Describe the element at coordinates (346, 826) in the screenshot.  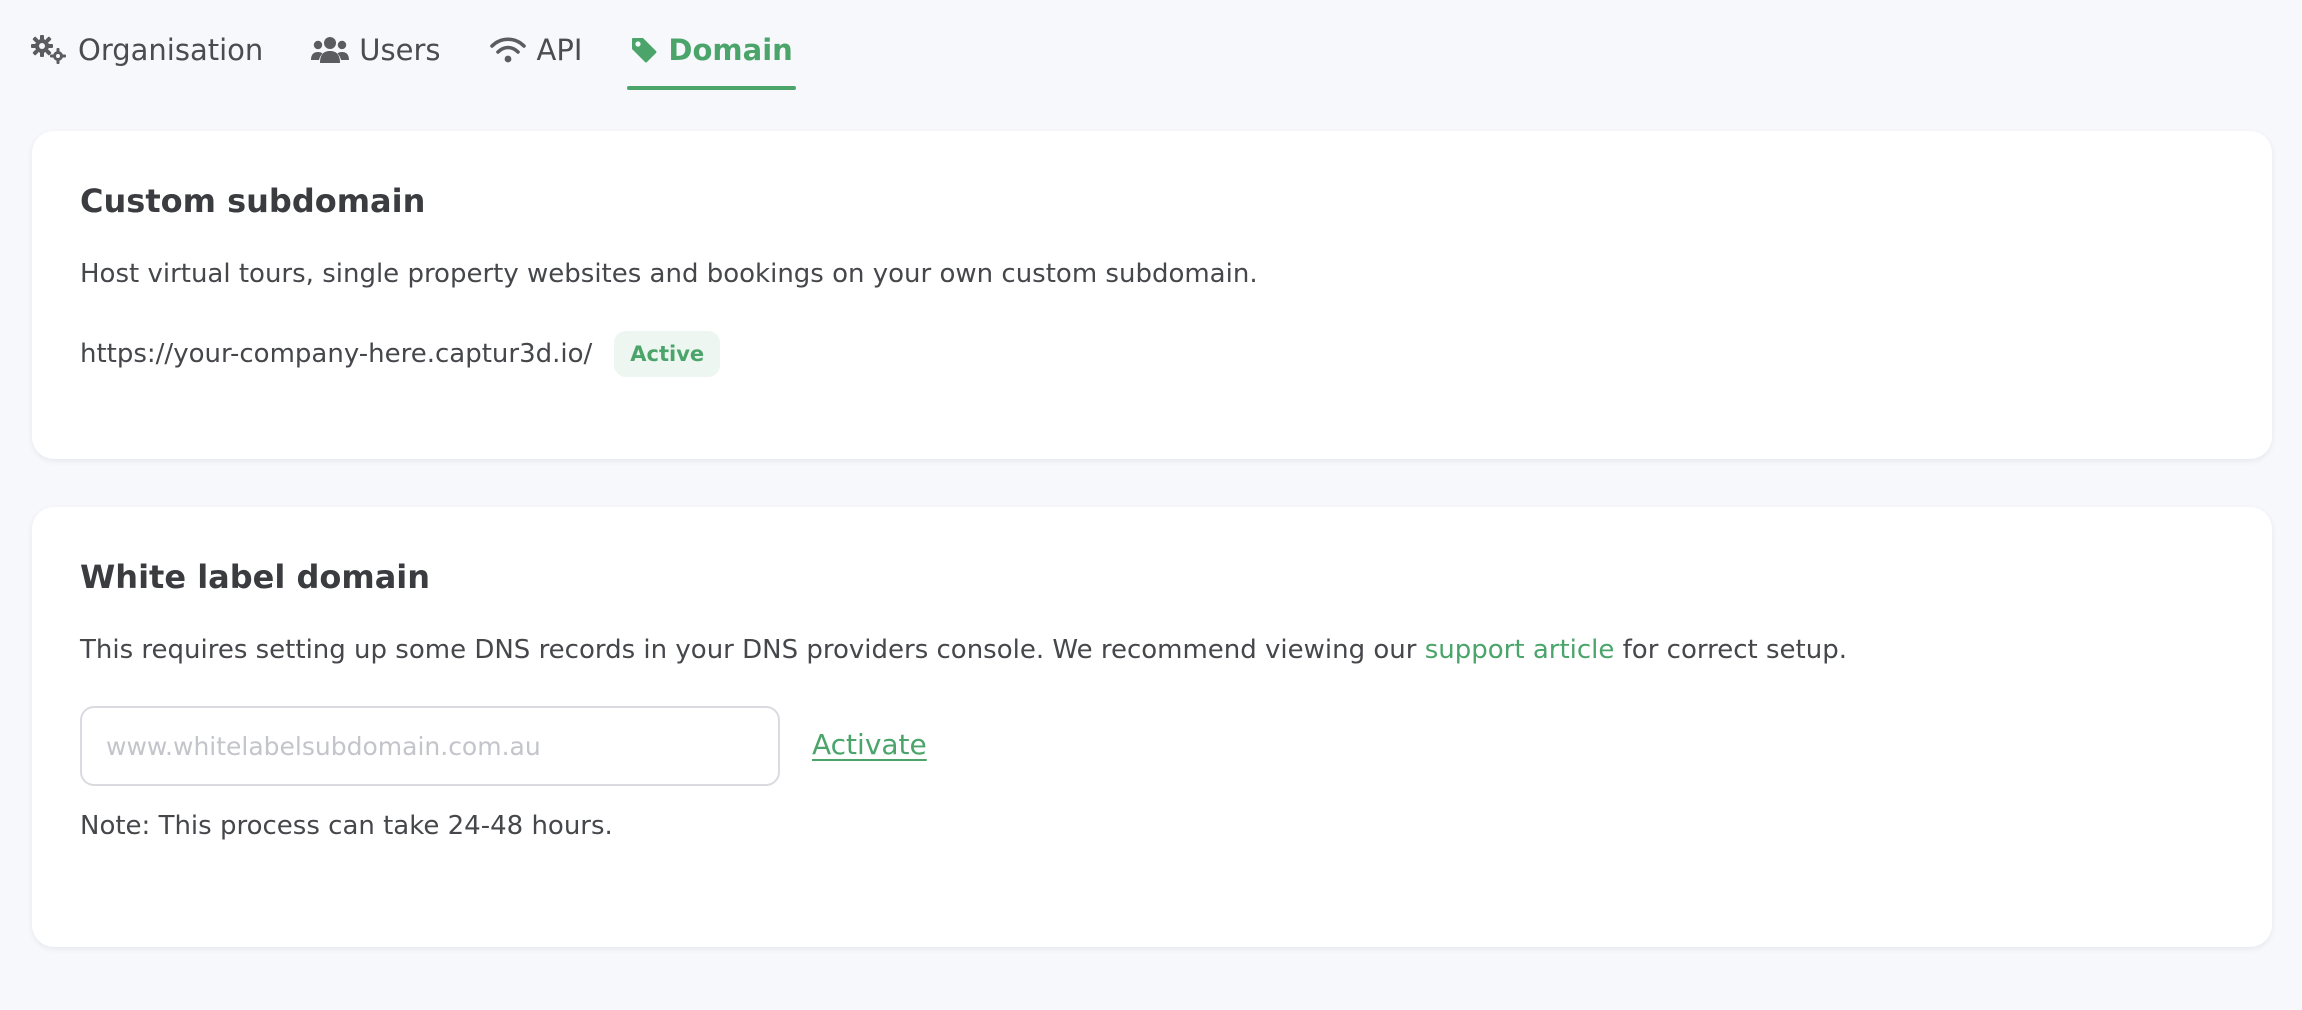
I see `processing-note: Note: This process can take 24-48 hours.` at that location.